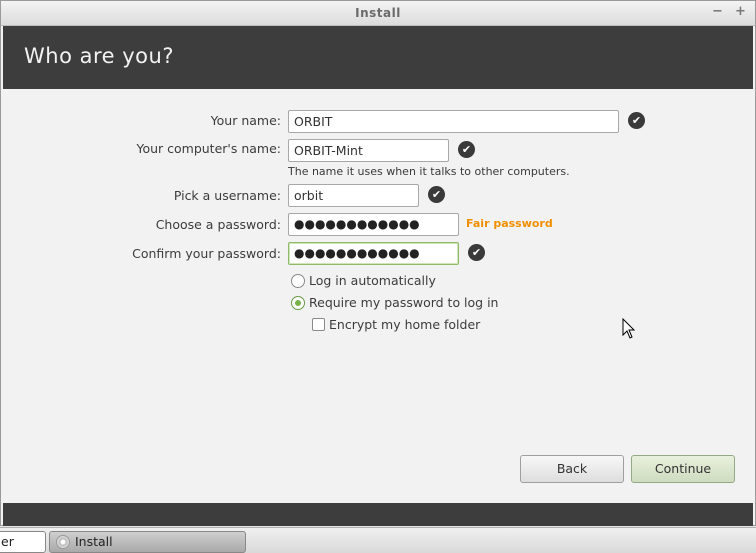 The image size is (756, 553). What do you see at coordinates (378, 57) in the screenshot?
I see `page-header: Who are you?` at bounding box center [378, 57].